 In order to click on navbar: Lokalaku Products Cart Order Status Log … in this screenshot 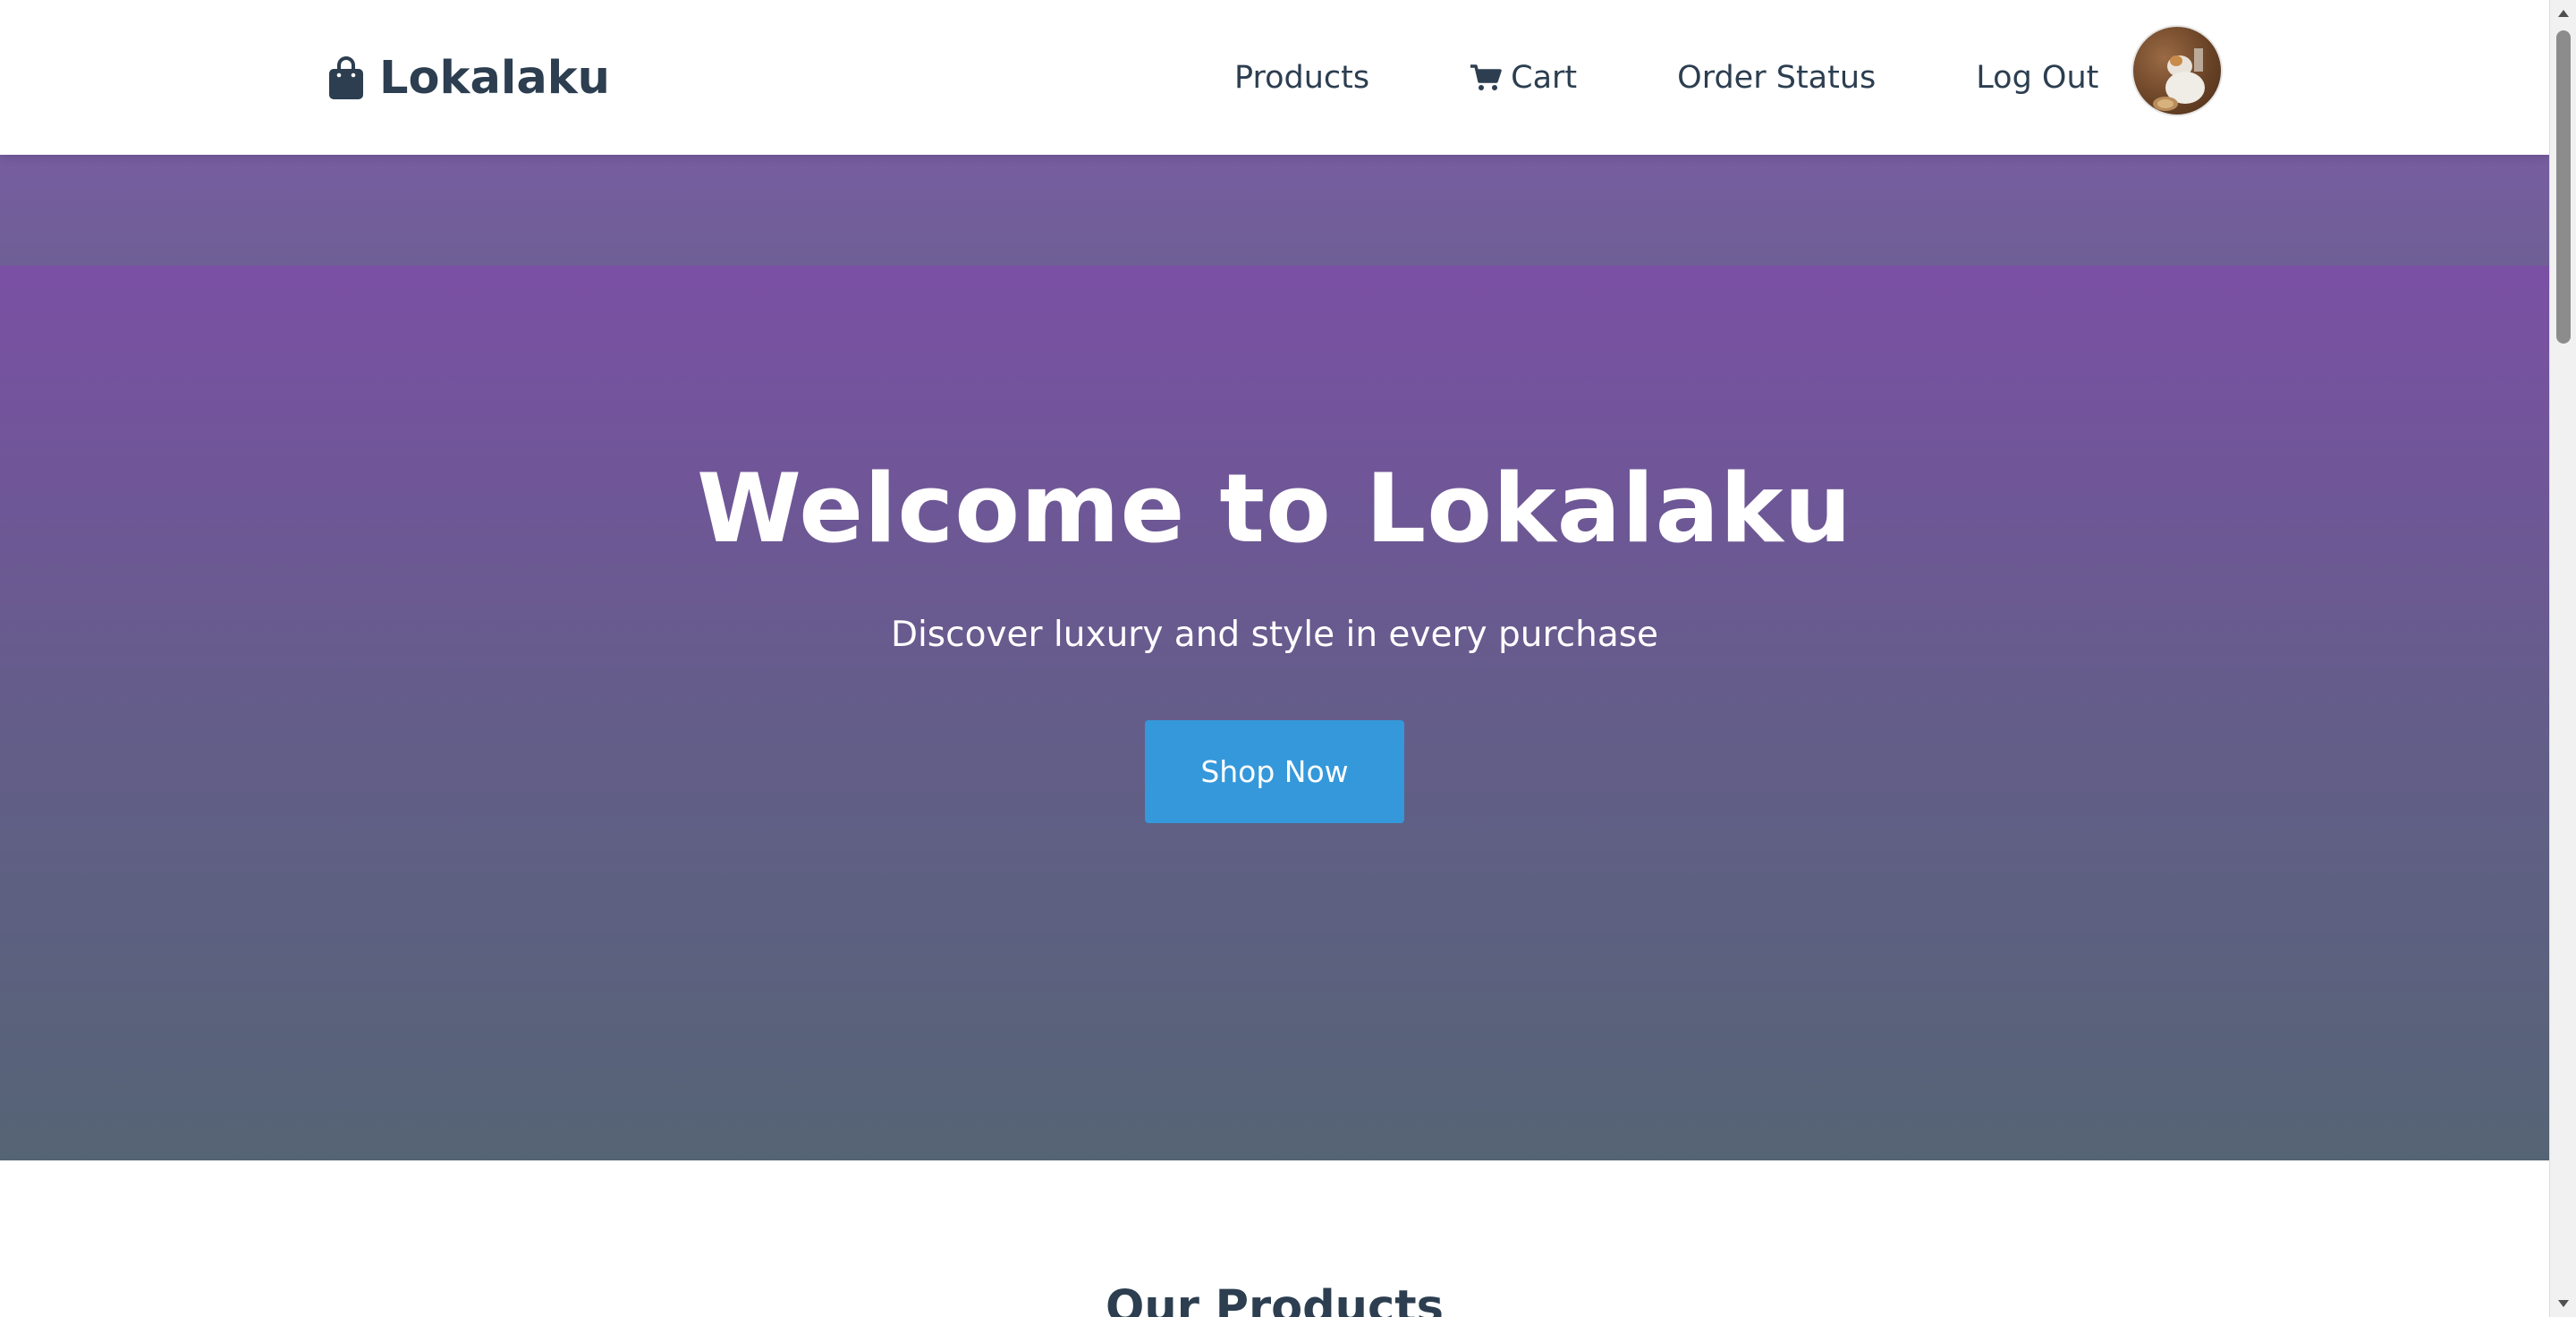, I will do `click(1274, 77)`.